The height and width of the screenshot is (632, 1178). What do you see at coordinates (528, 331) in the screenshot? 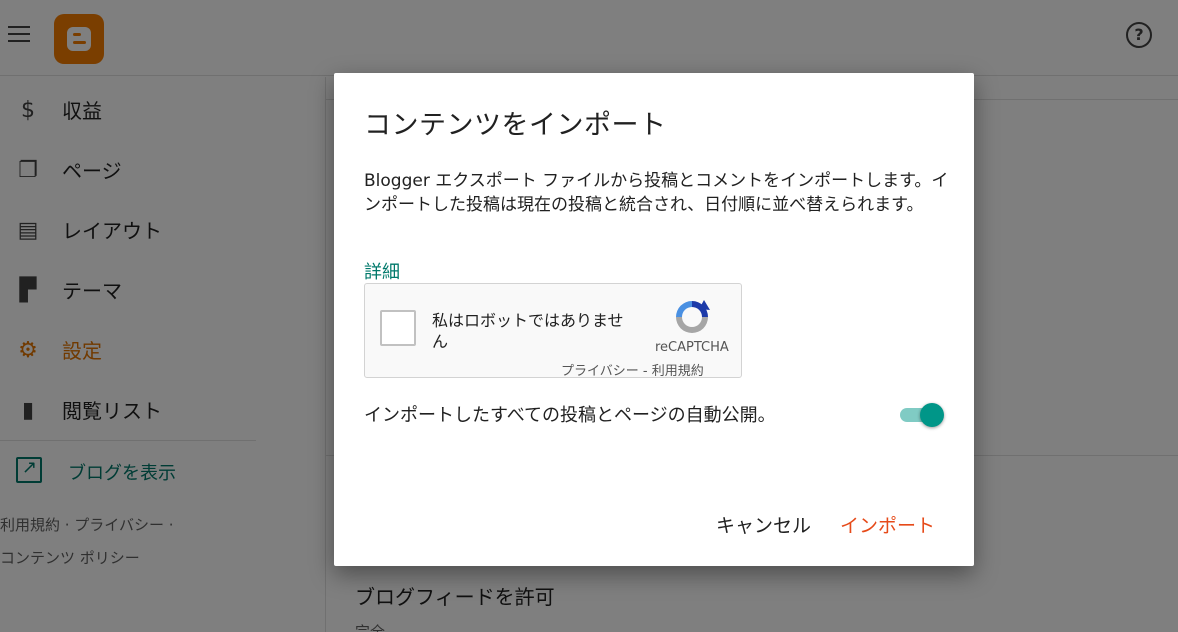
I see `recaptcha-label: 私はロボットではありません` at bounding box center [528, 331].